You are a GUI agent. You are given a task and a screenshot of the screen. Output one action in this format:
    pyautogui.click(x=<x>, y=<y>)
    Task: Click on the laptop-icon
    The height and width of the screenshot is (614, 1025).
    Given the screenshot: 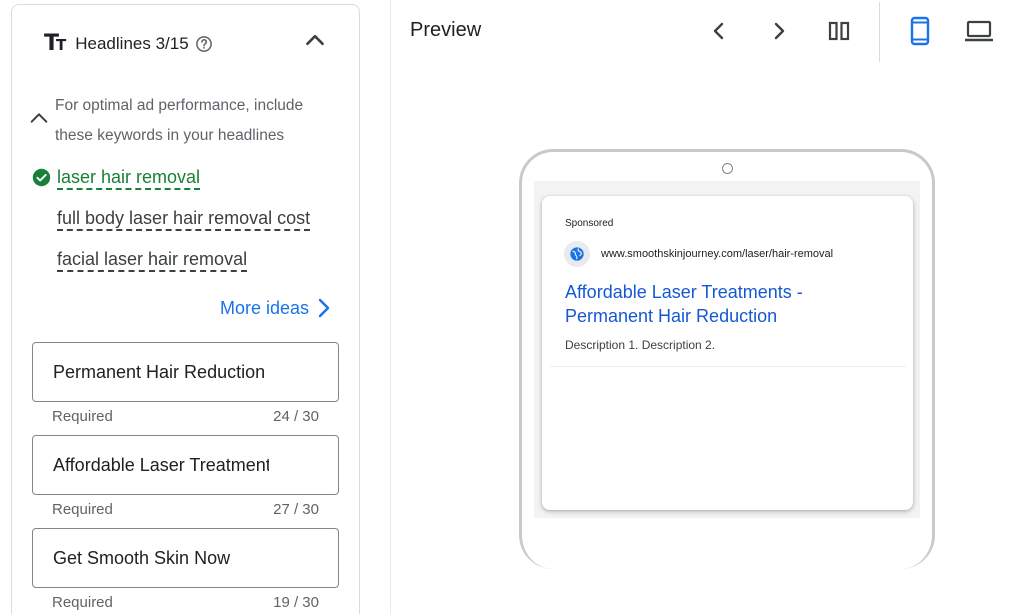 What is the action you would take?
    pyautogui.click(x=979, y=31)
    